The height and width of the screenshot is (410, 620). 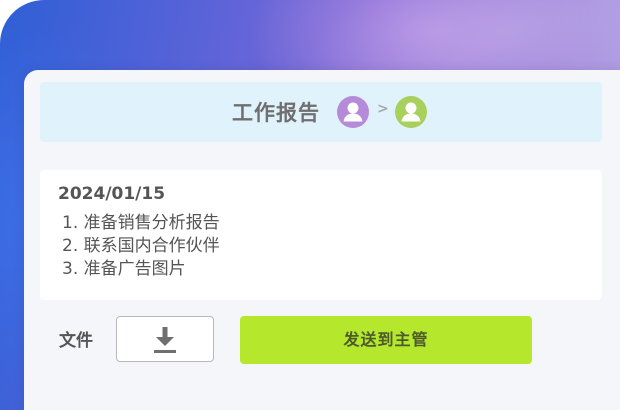 I want to click on file-label: 文件, so click(x=76, y=341).